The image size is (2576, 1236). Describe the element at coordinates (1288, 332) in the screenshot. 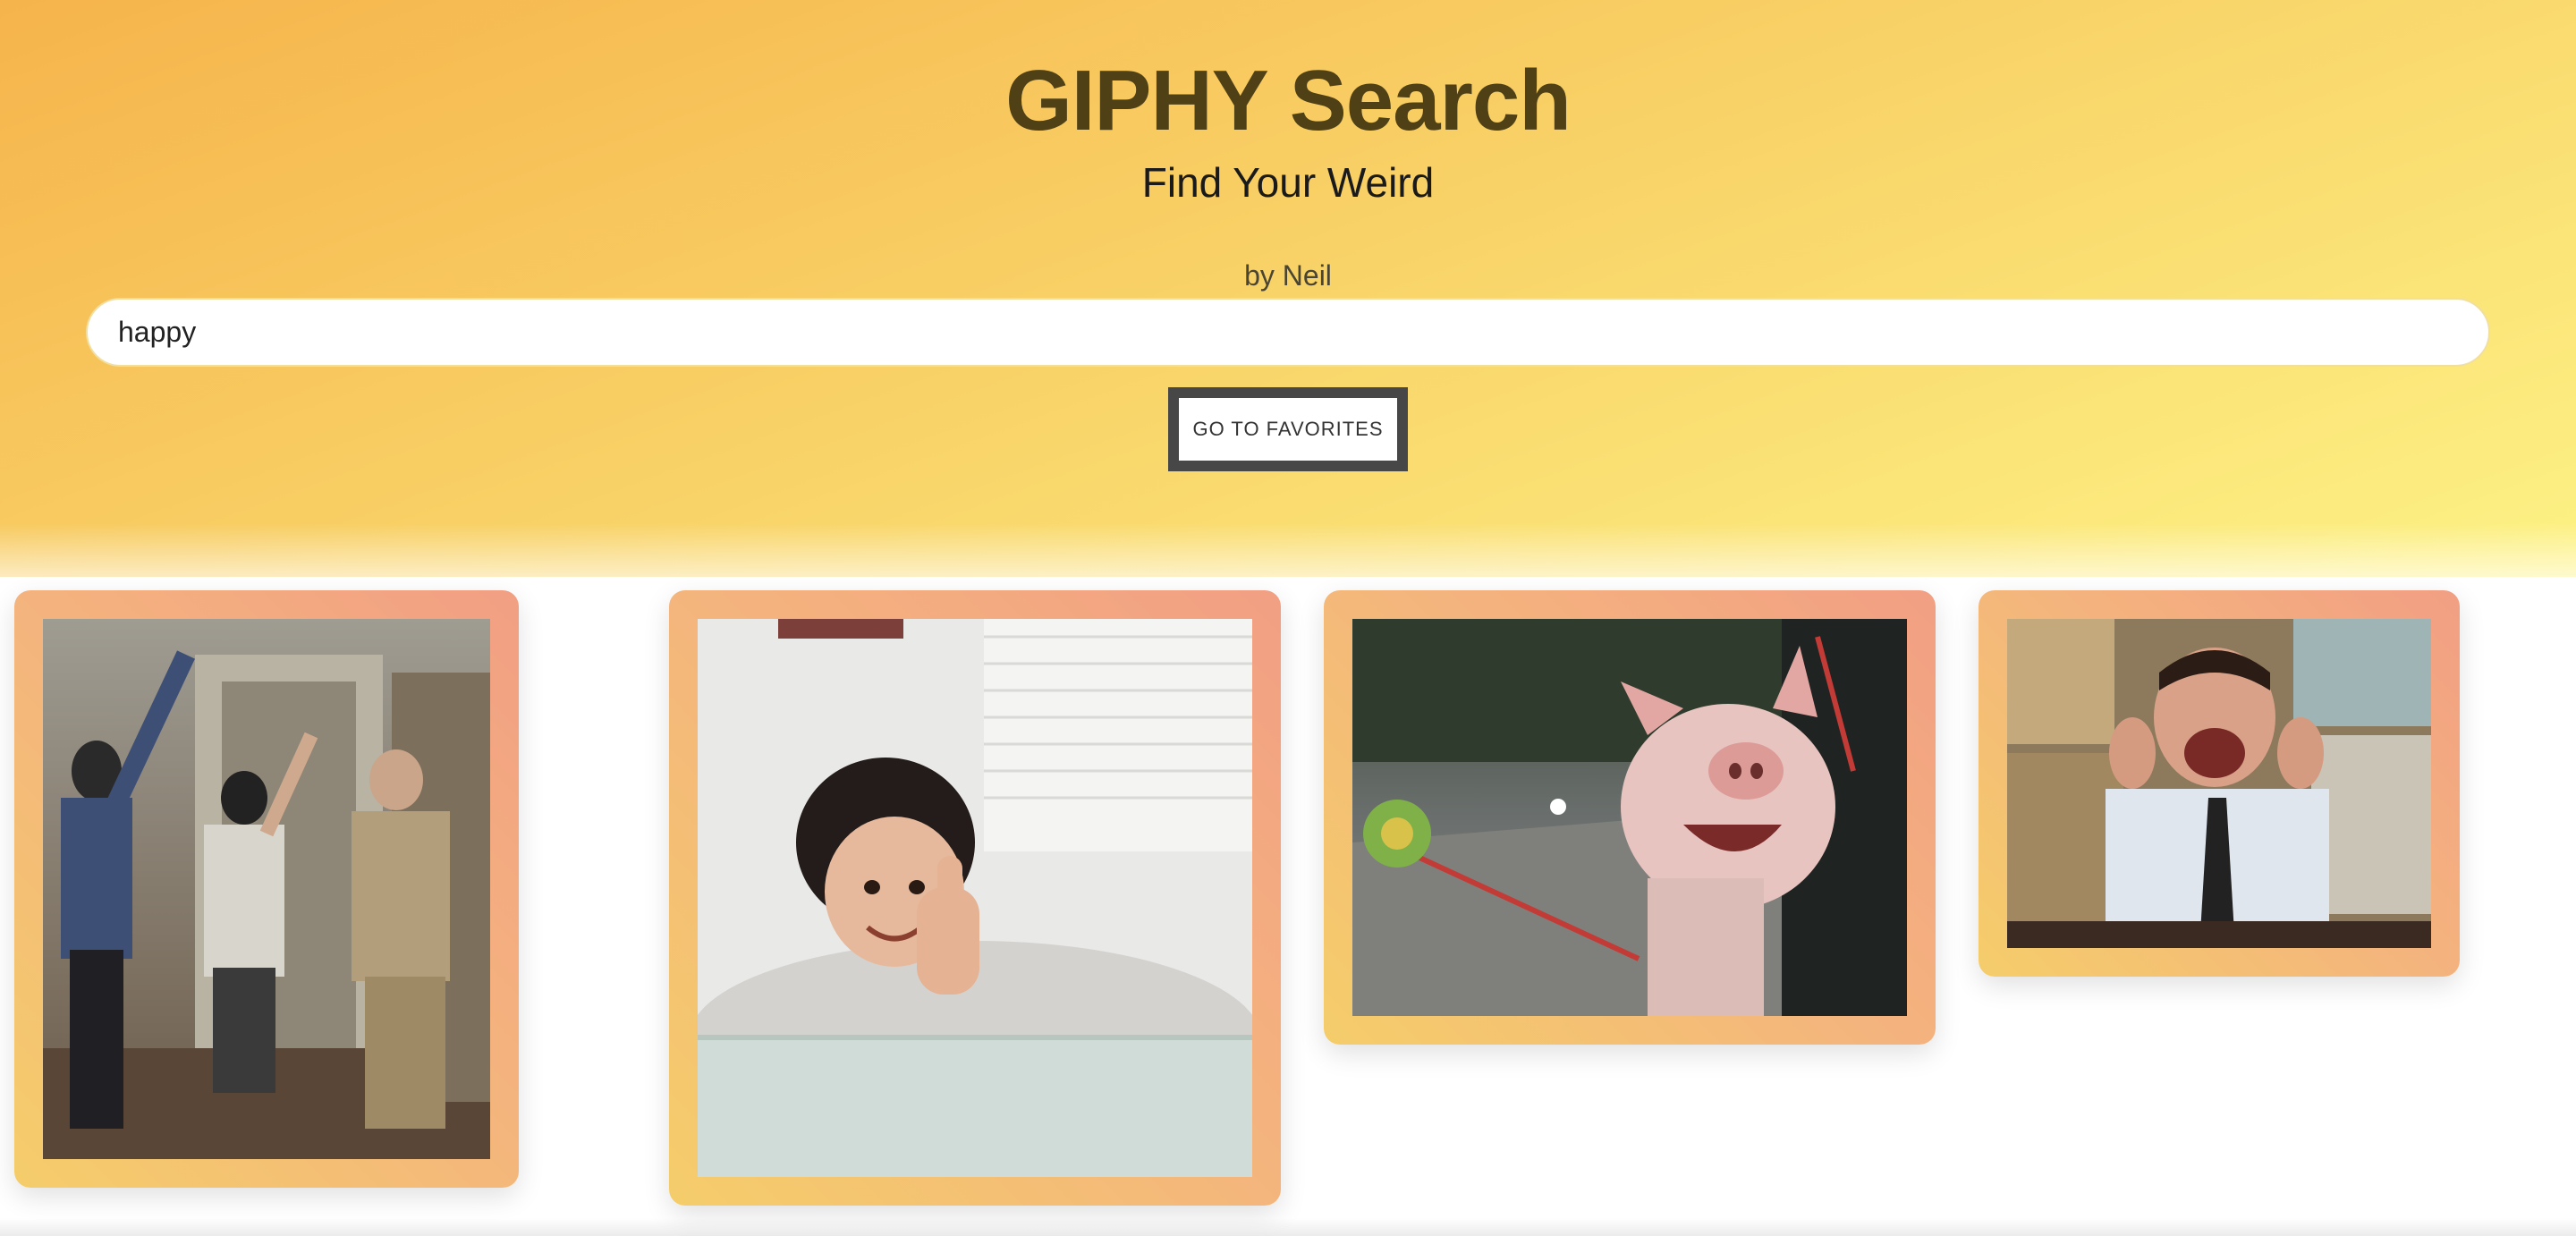

I see `search-input` at that location.